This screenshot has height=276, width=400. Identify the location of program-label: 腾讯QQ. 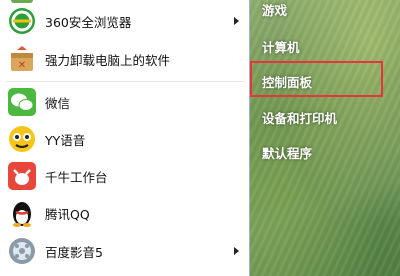
(67, 214).